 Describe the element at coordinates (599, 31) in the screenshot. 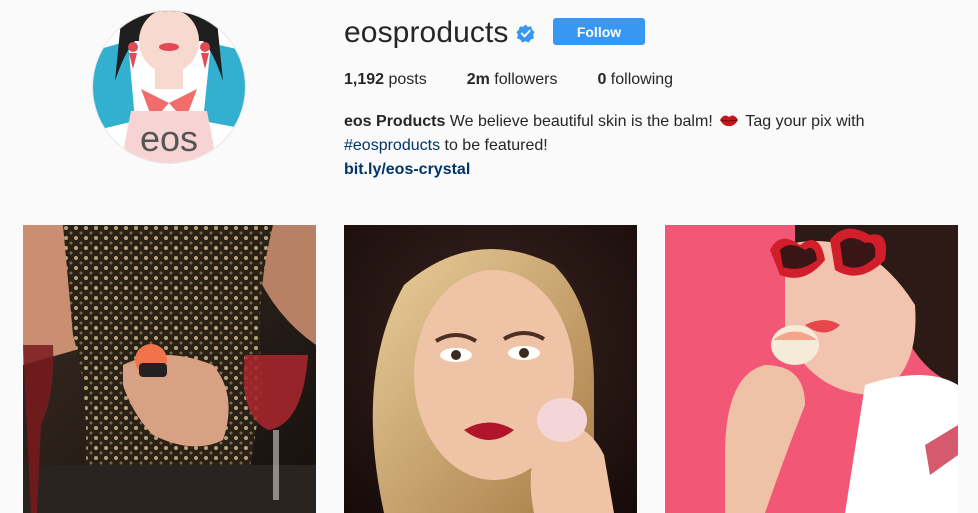

I see `follow-button: Follow` at that location.